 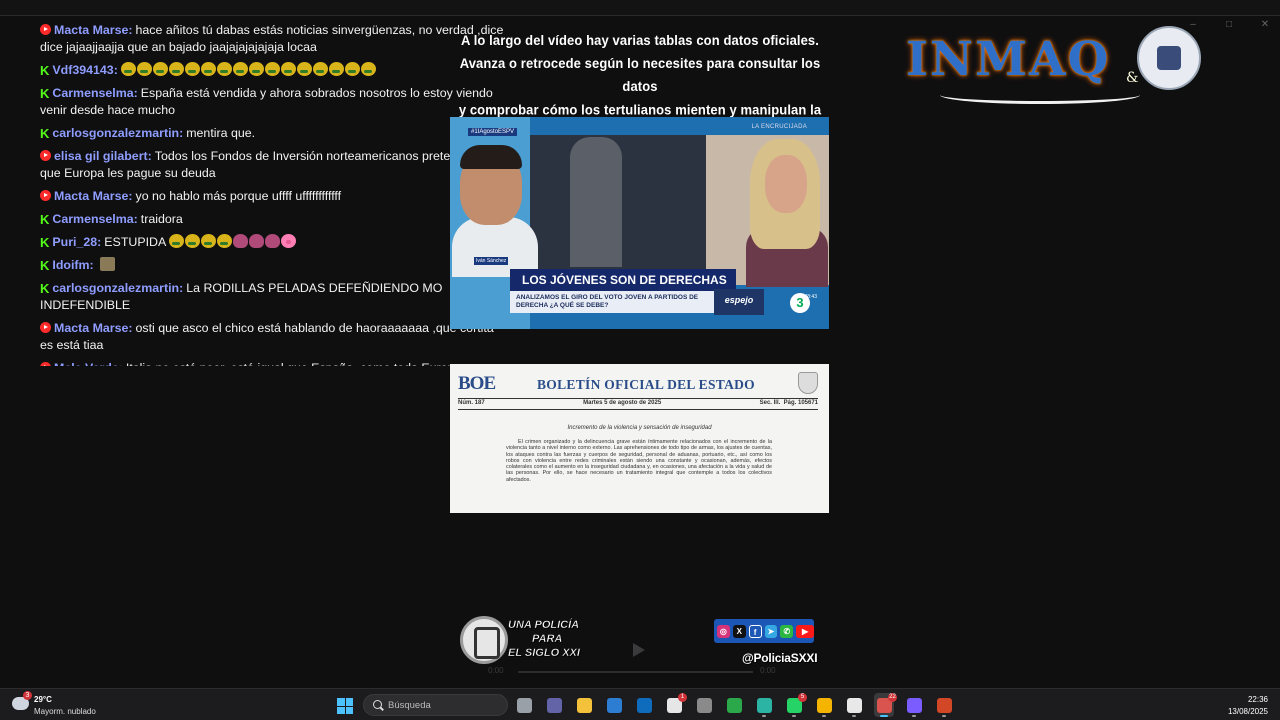 I want to click on streaming-app-icon: 22, so click(x=885, y=705).